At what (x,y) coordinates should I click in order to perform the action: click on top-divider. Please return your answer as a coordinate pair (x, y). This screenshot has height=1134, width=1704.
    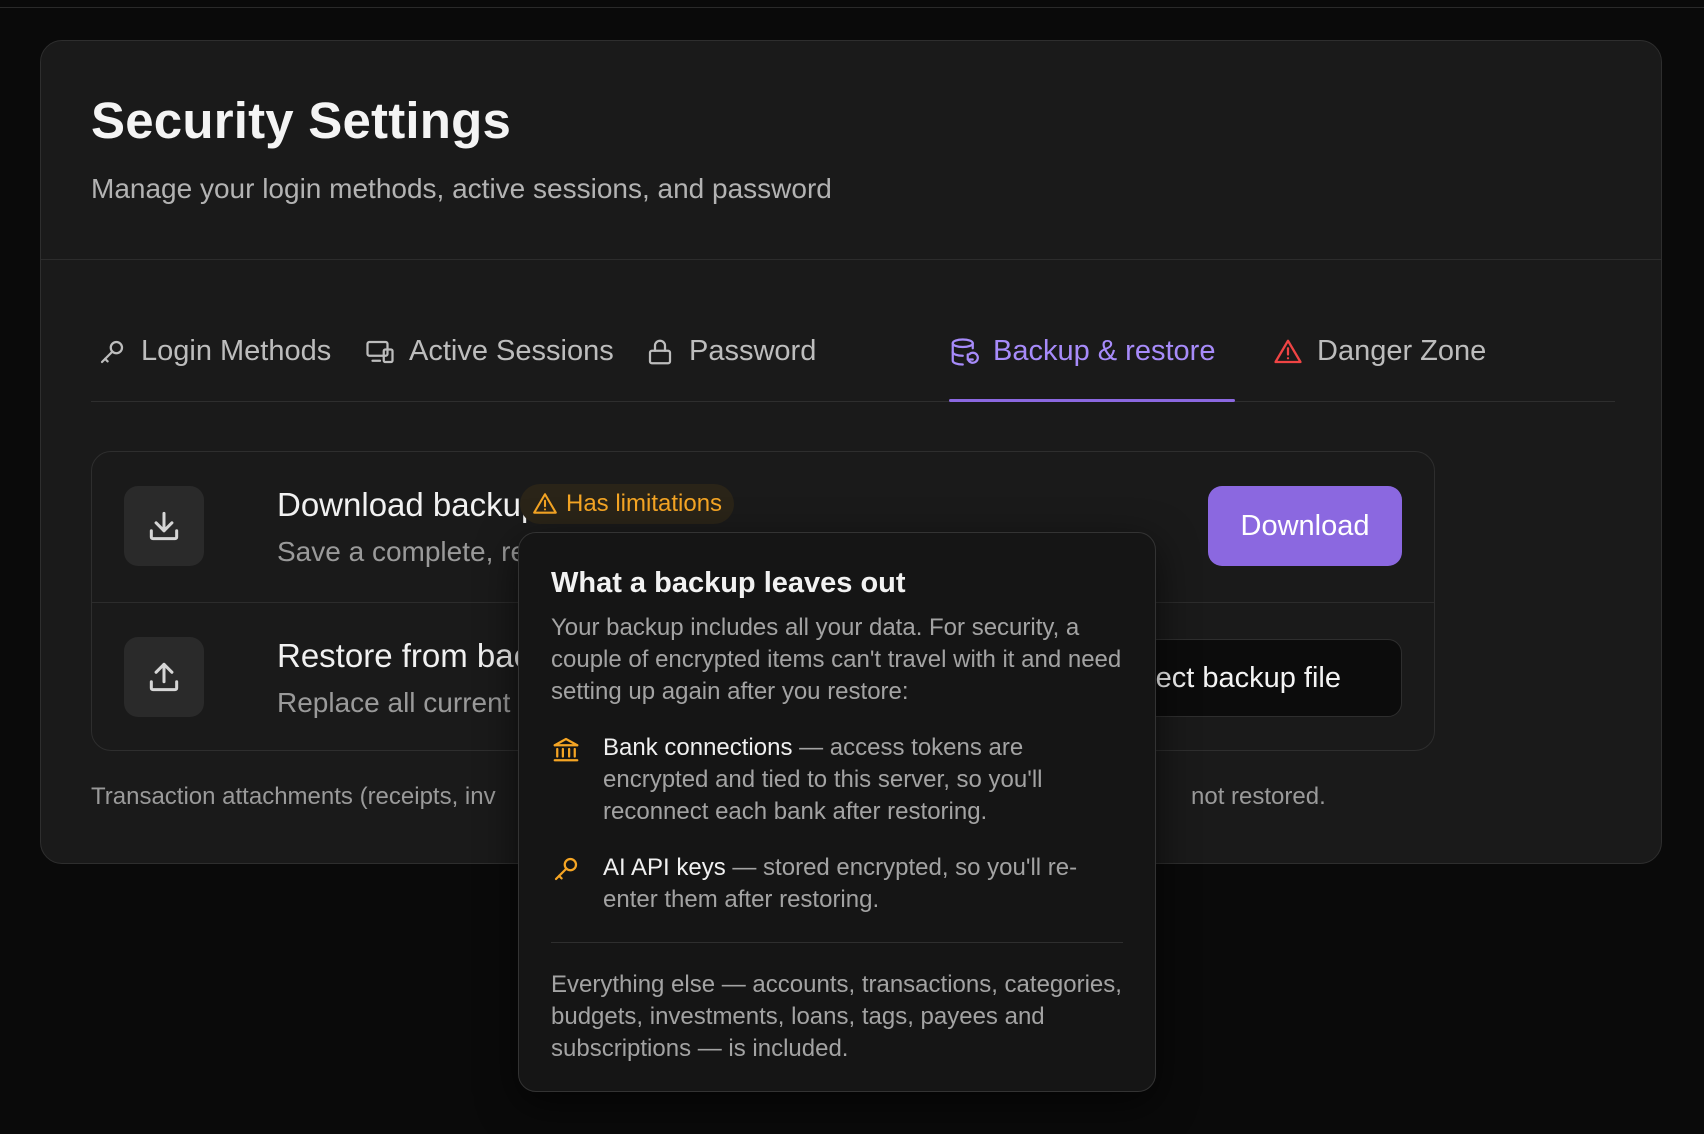
    Looking at the image, I should click on (852, 7).